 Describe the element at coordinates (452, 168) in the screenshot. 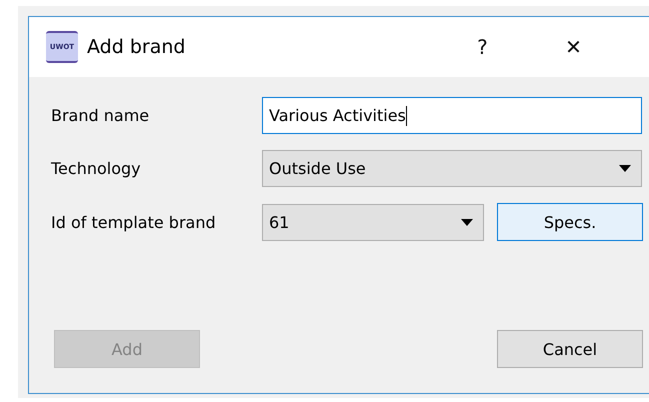

I see `dropdown: Outside Use` at that location.